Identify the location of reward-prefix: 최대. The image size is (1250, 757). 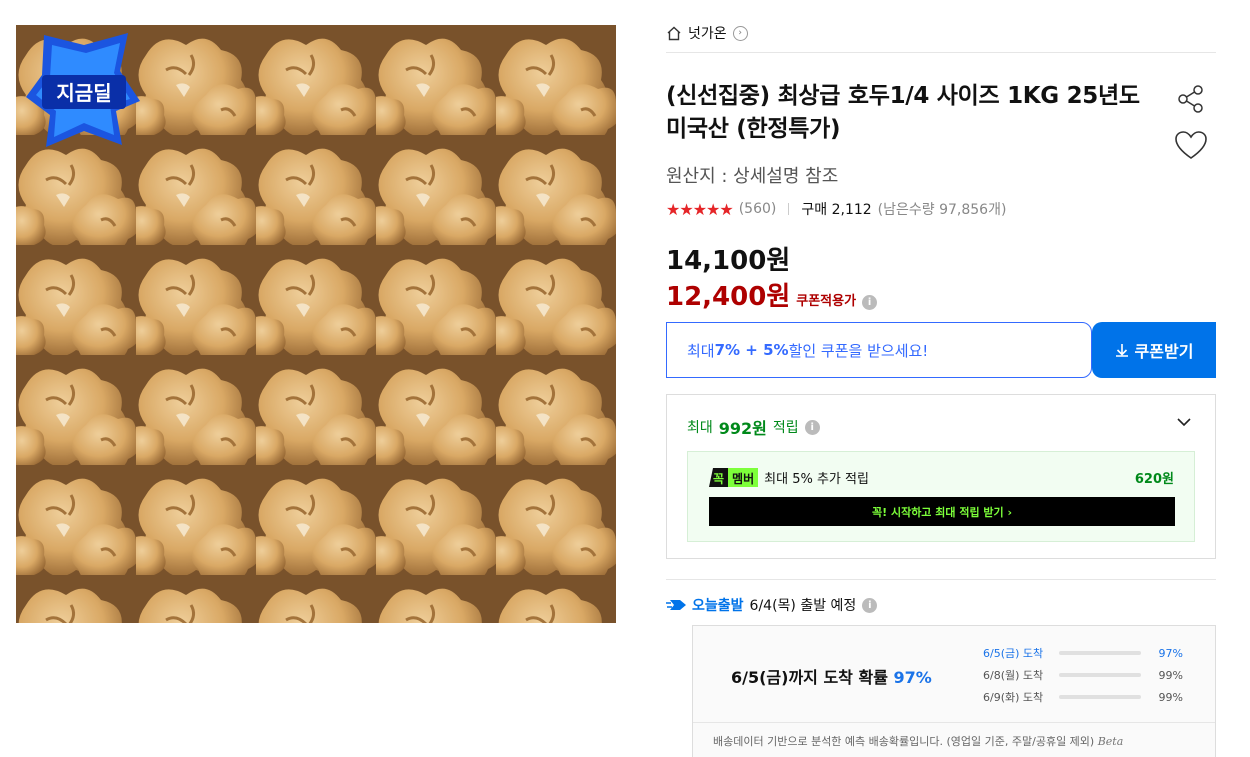
(700, 428).